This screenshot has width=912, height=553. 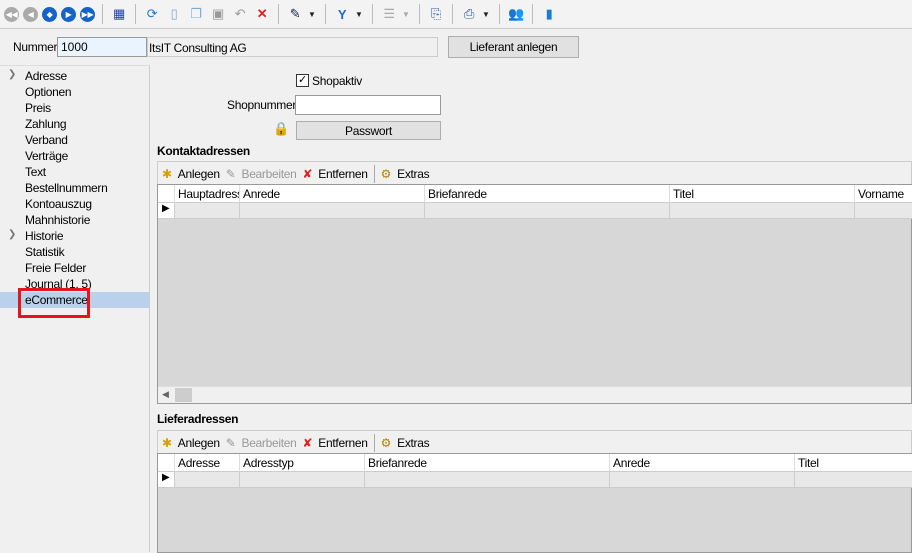 What do you see at coordinates (262, 14) in the screenshot?
I see `delete-icon: ✕` at bounding box center [262, 14].